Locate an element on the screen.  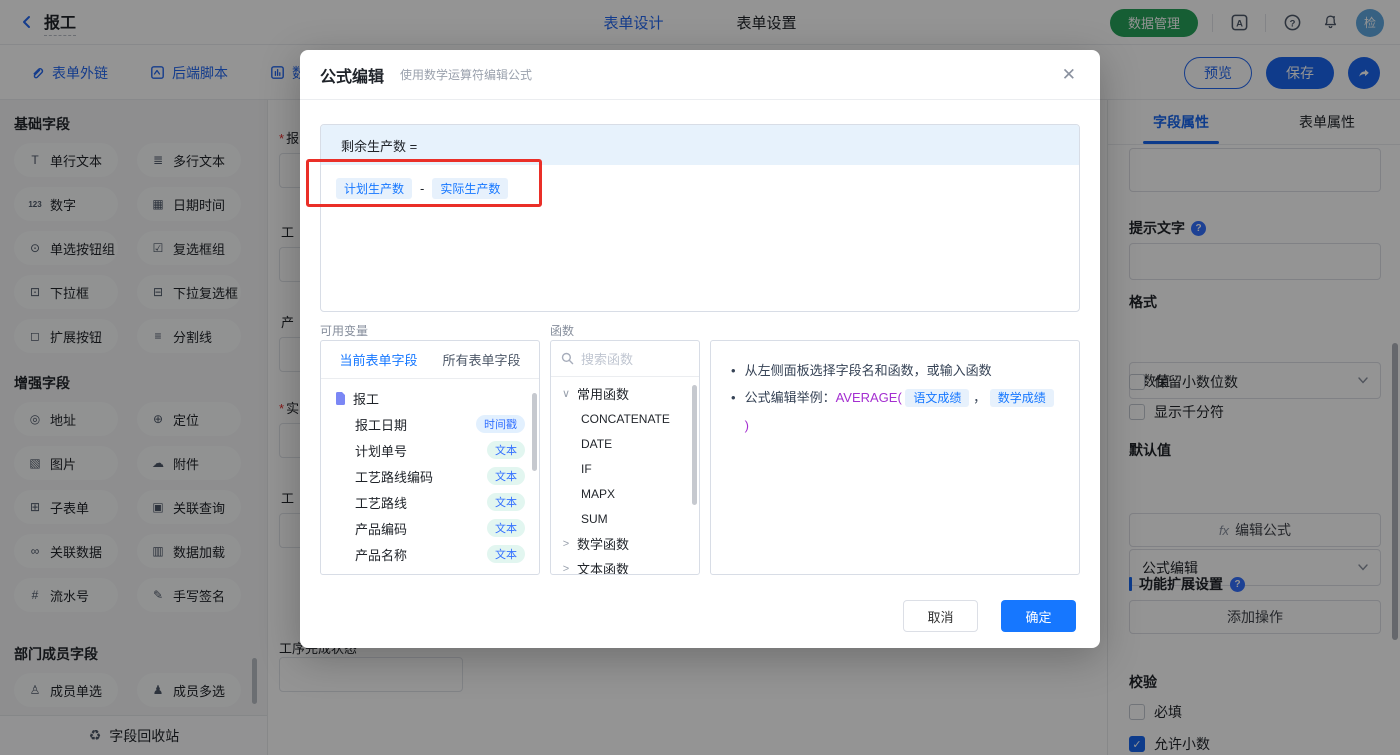
dialog-subtitle: 使用数学运算符编辑公式 is located at coordinates (466, 75).